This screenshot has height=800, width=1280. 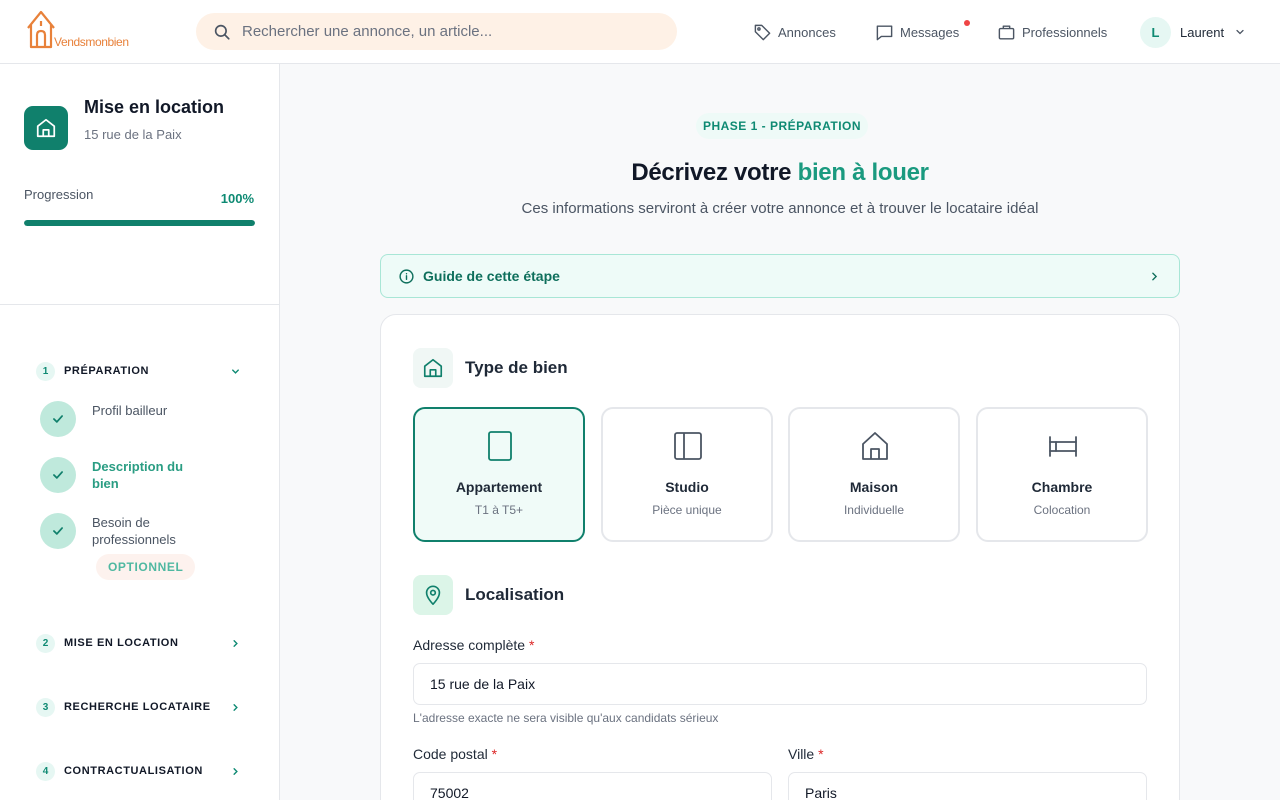 I want to click on type-option-name: Studio, so click(x=687, y=487).